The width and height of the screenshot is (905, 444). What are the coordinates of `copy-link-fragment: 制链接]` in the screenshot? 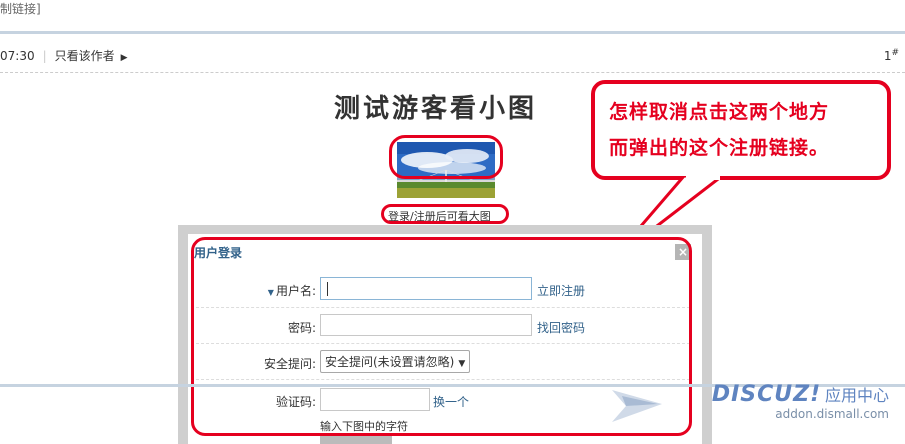 It's located at (20, 8).